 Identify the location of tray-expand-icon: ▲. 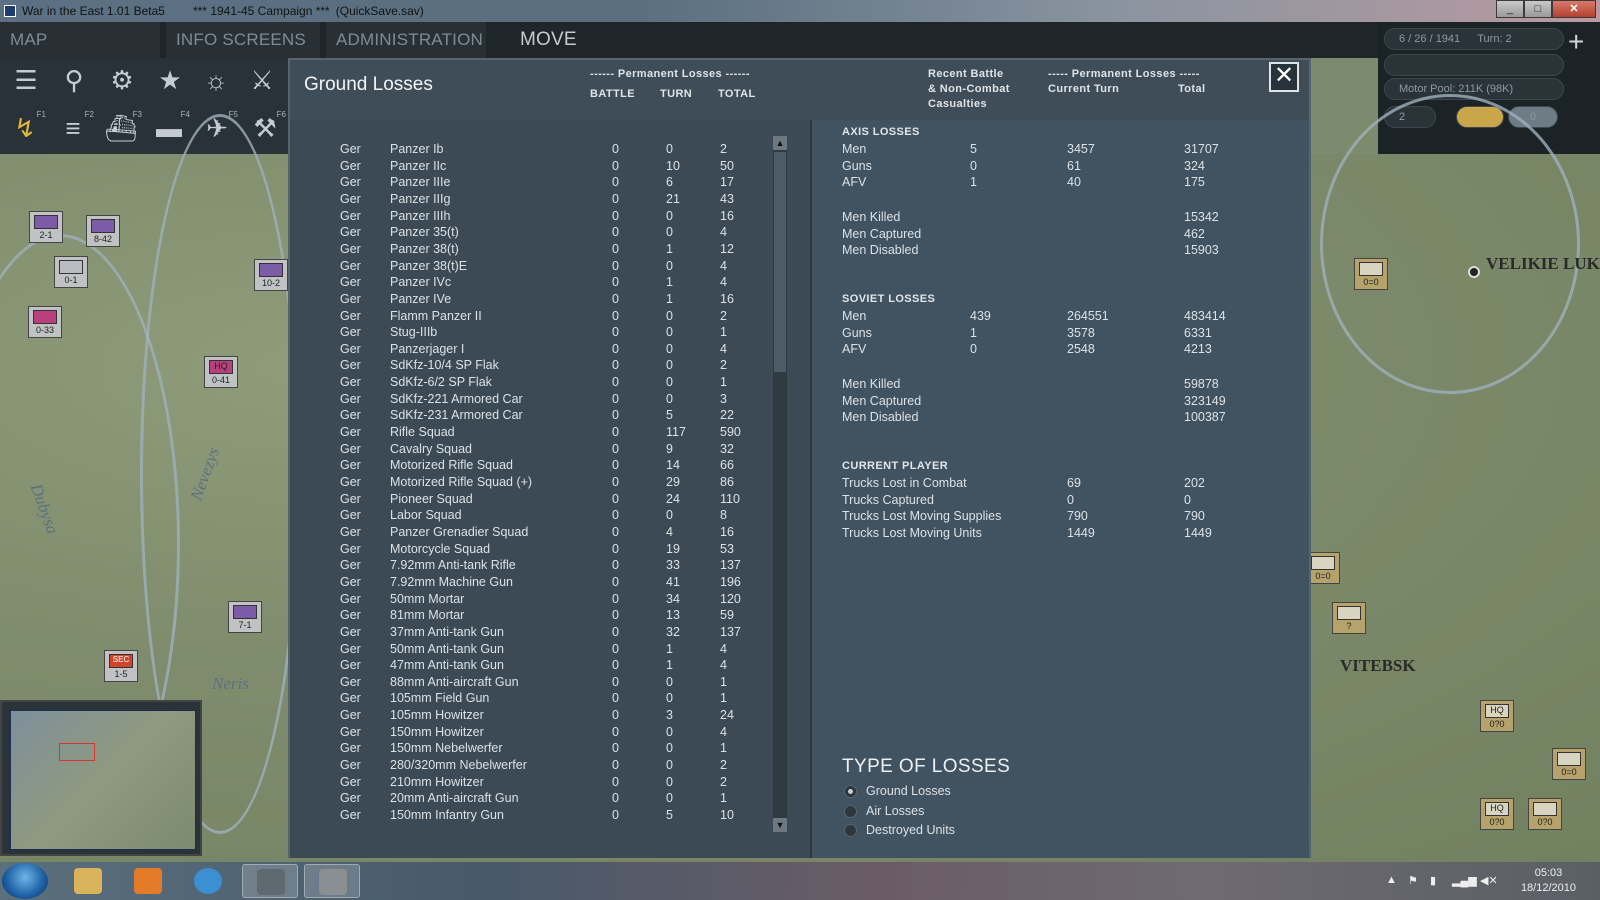
(1391, 880).